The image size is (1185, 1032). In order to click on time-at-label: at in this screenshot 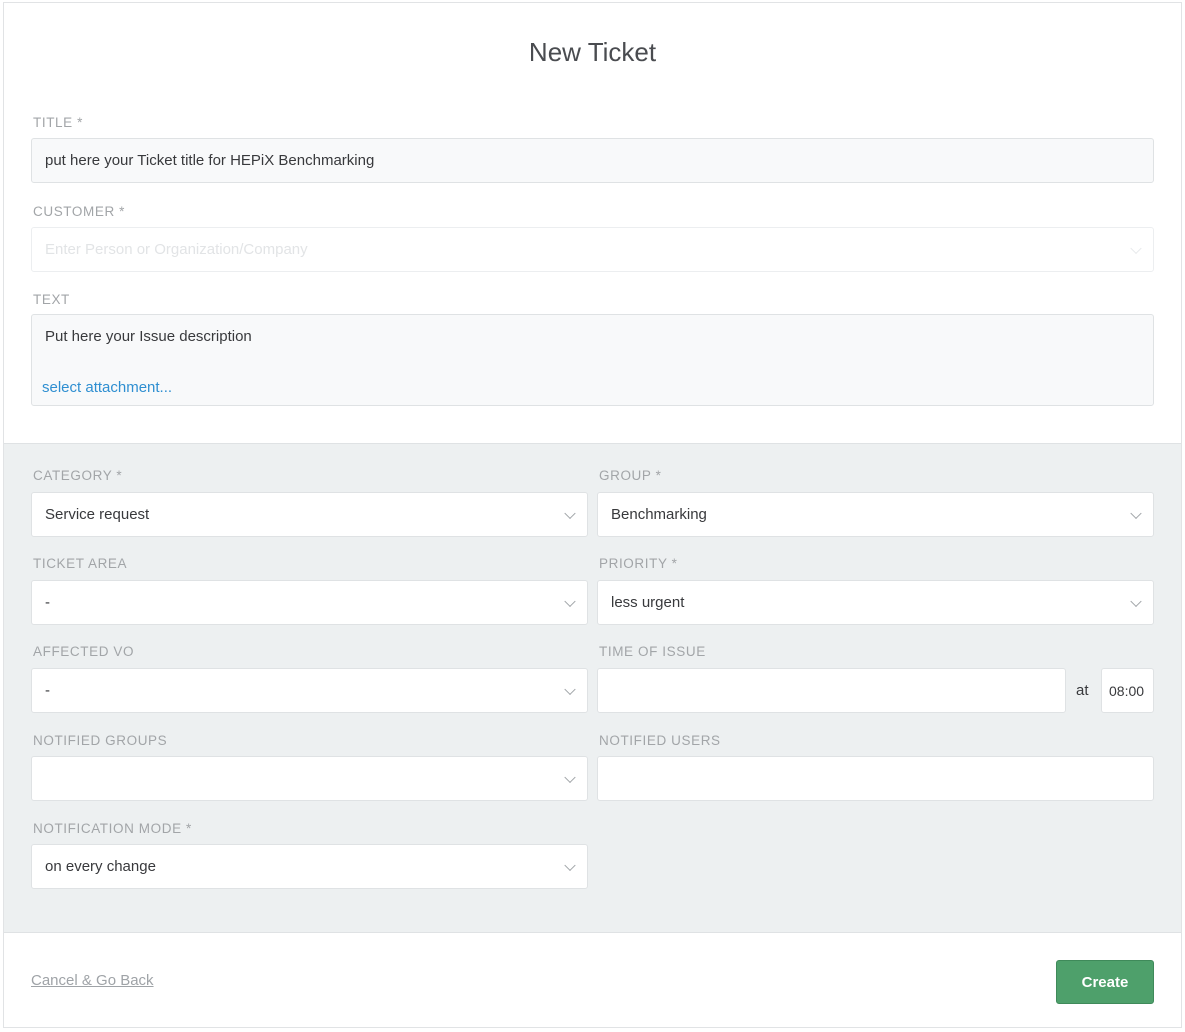, I will do `click(1082, 690)`.